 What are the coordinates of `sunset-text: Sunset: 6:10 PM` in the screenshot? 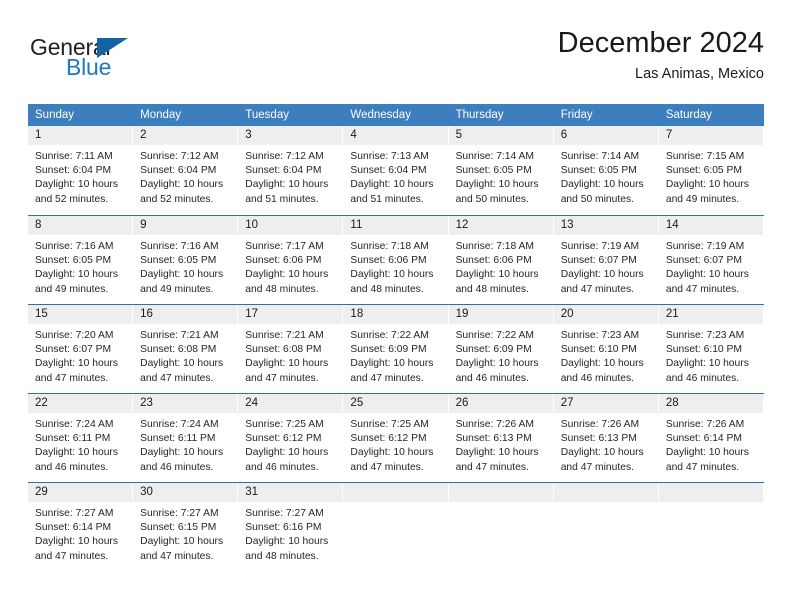 It's located at (598, 350).